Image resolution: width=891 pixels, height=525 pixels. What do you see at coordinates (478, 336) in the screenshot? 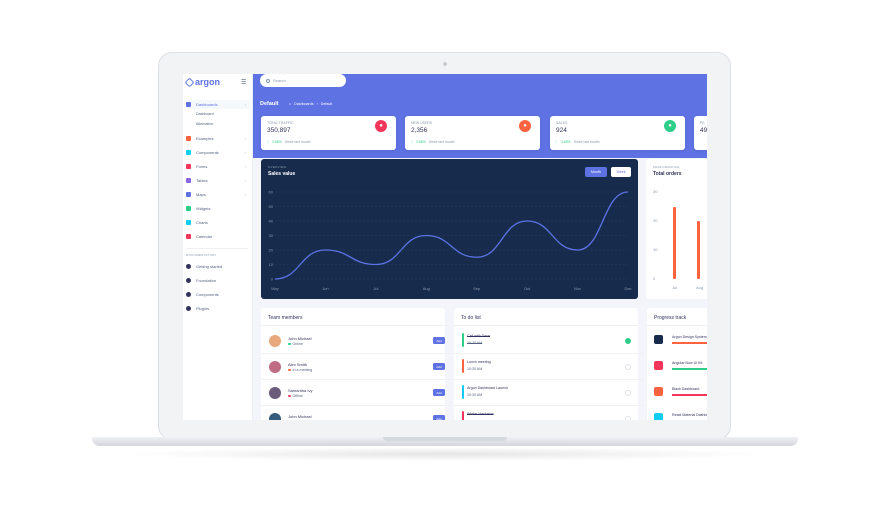
I see `todo-title: Call with Dave` at bounding box center [478, 336].